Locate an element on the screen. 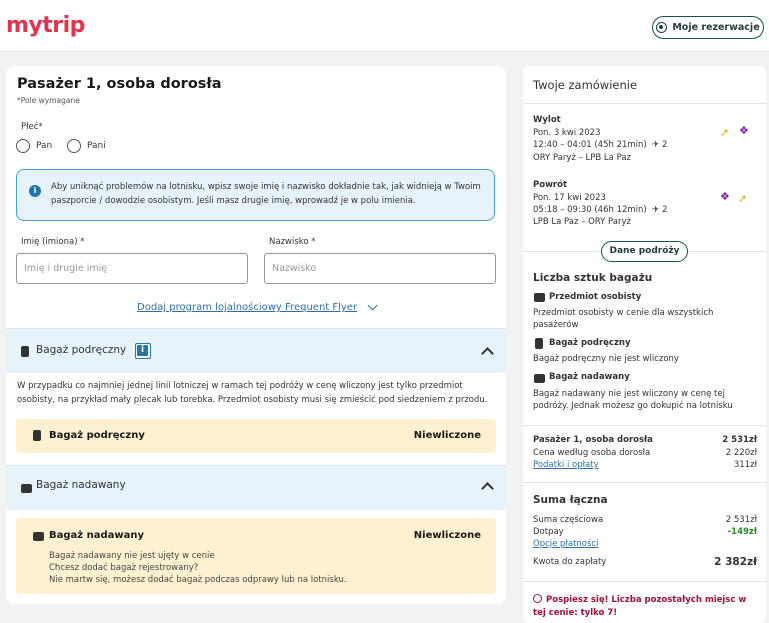  fare-label: Cena według osoba dorosła is located at coordinates (592, 453).